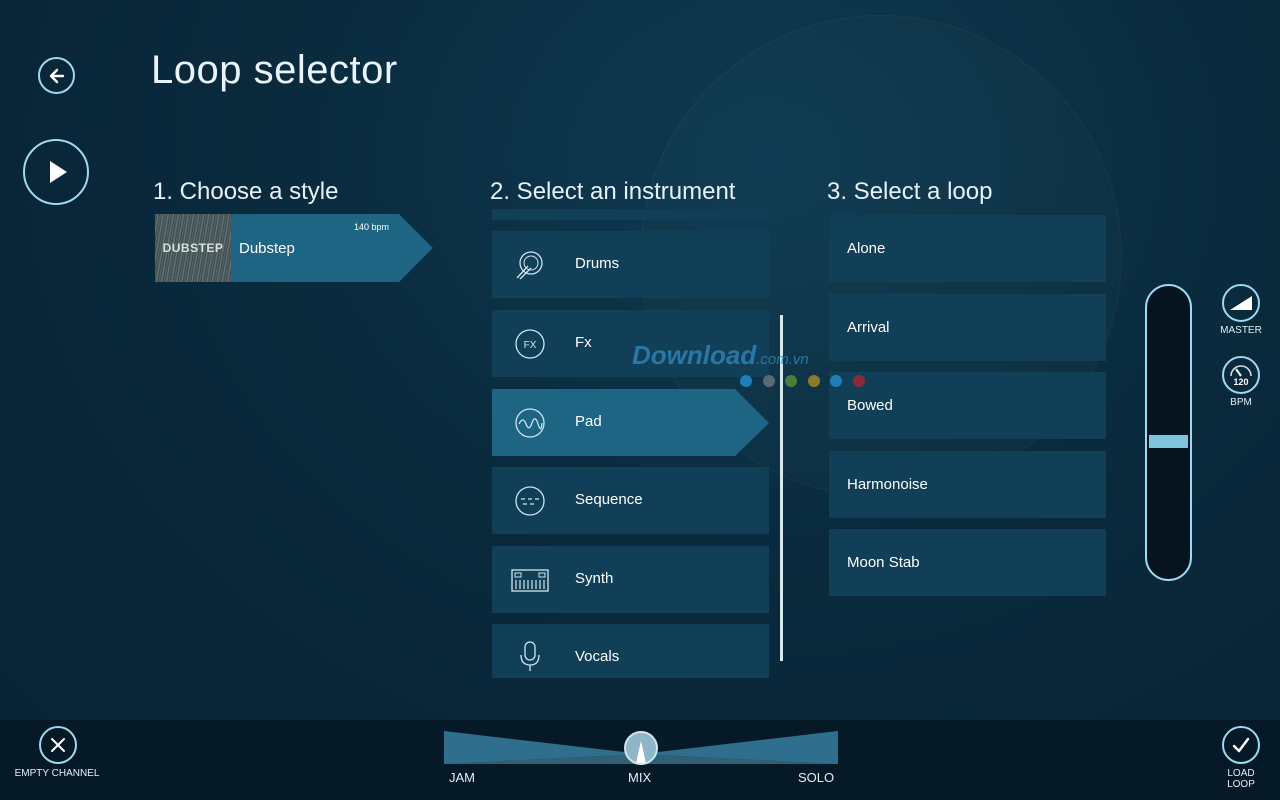 This screenshot has height=800, width=1280. I want to click on back-arrow-icon, so click(56, 75).